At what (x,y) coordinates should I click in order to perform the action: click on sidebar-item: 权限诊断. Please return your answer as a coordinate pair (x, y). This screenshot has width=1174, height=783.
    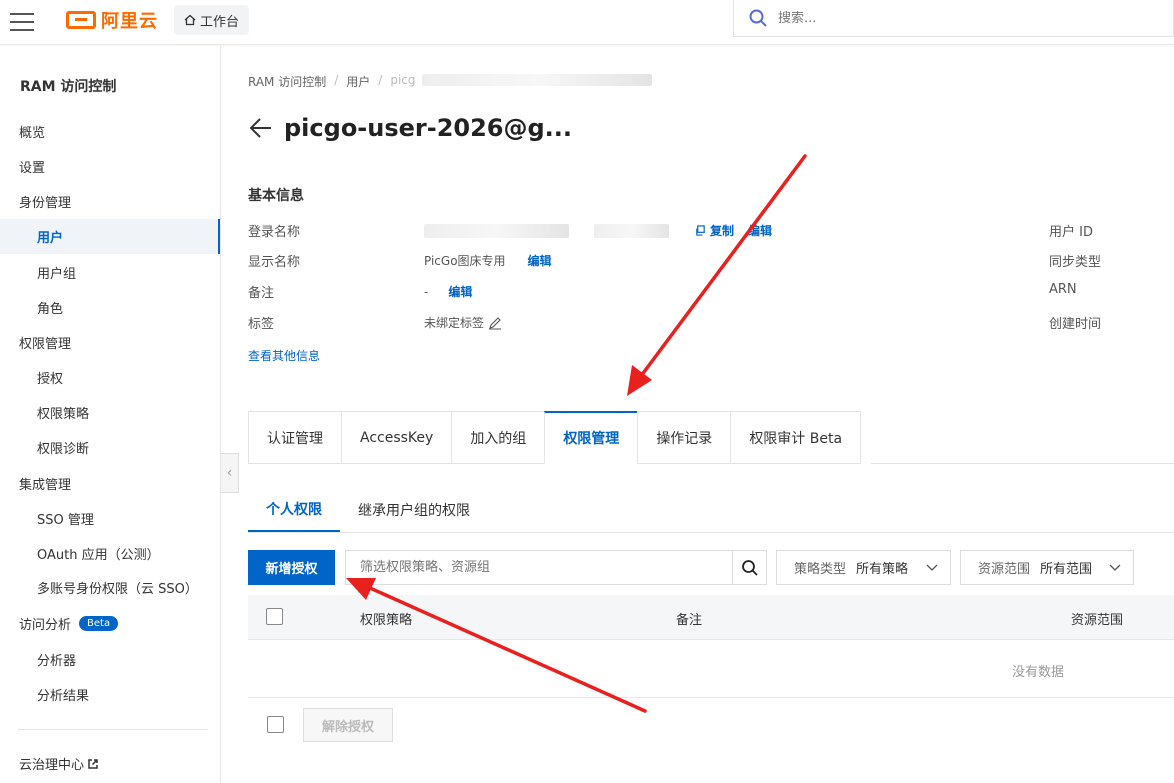
    Looking at the image, I should click on (110, 447).